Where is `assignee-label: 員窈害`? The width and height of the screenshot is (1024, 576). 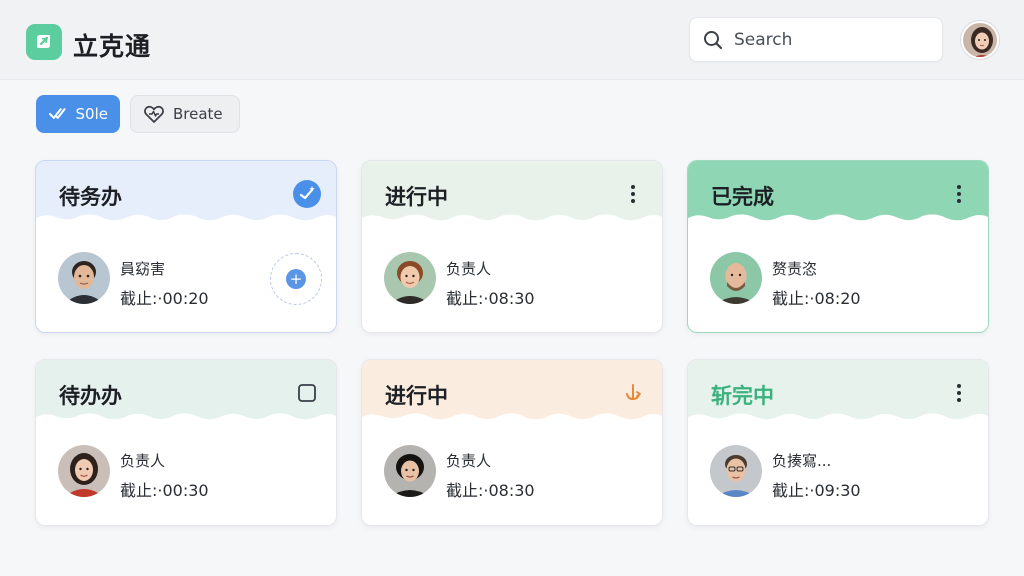 assignee-label: 員窈害 is located at coordinates (143, 269).